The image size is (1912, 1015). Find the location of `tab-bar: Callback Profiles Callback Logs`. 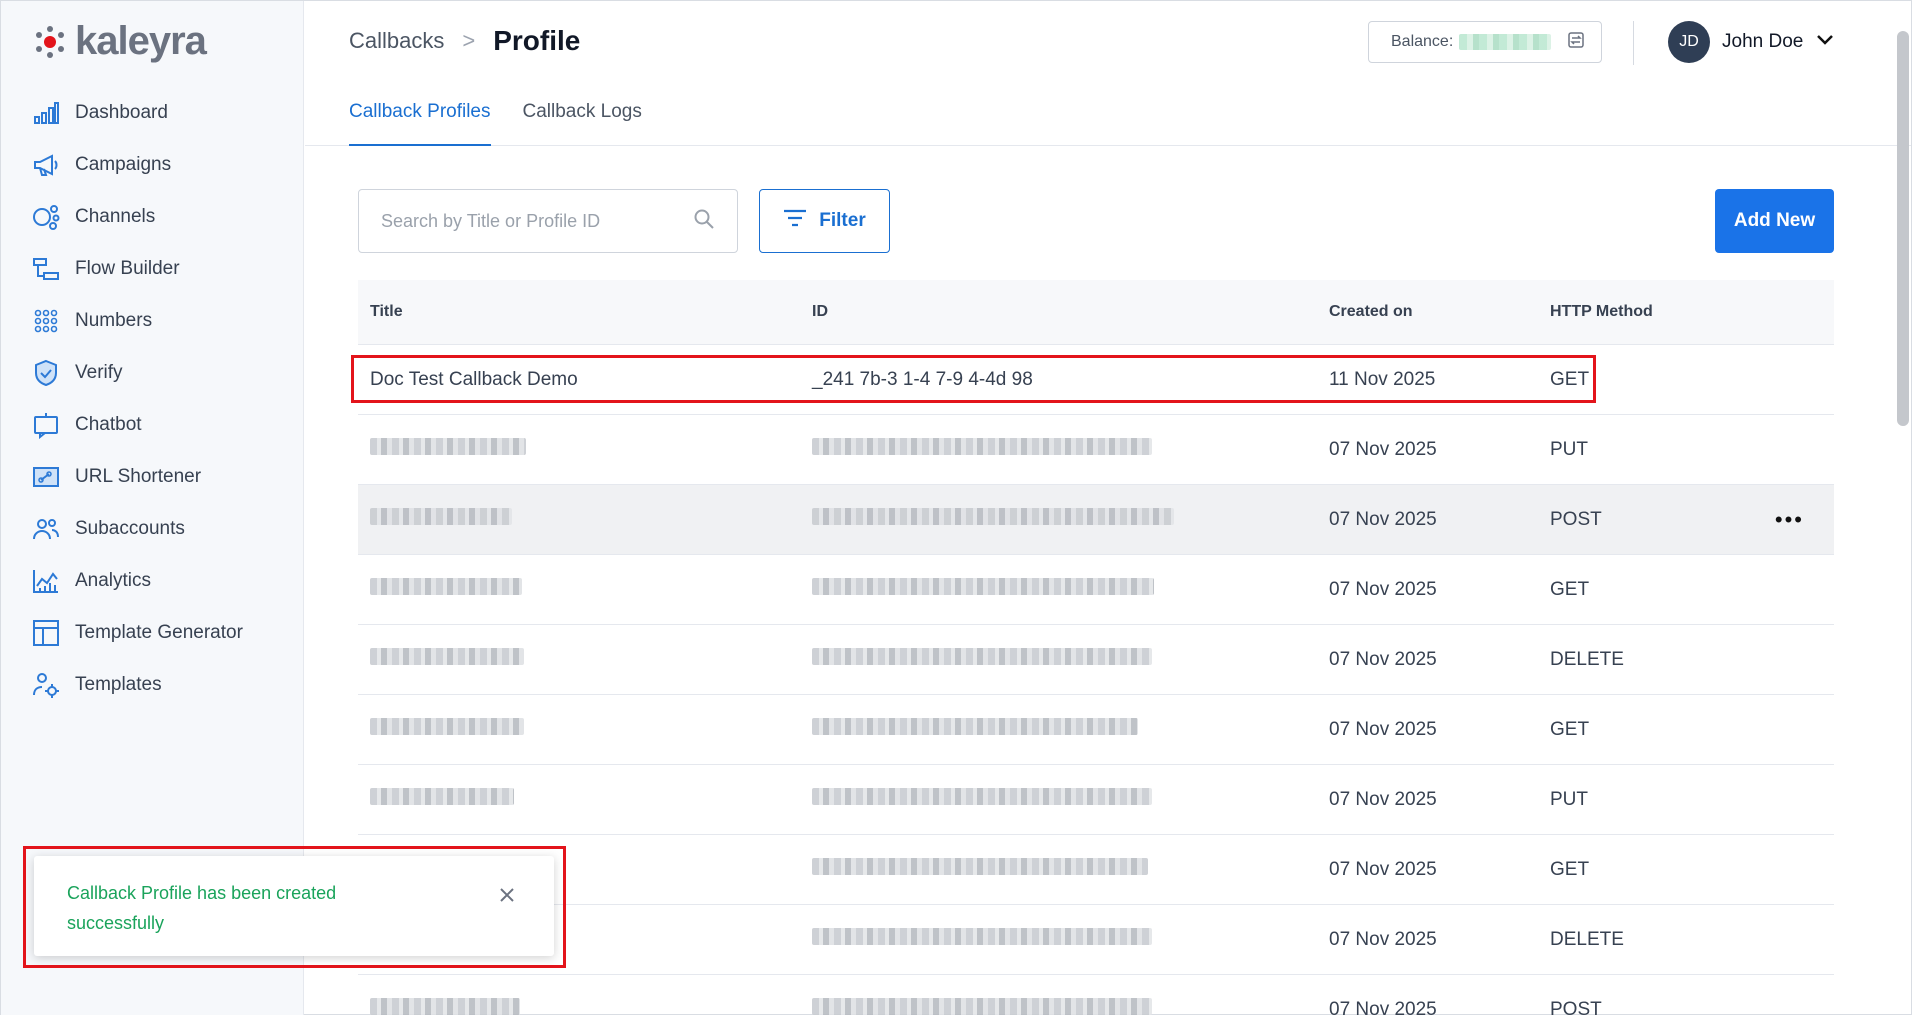

tab-bar: Callback Profiles Callback Logs is located at coordinates (495, 116).